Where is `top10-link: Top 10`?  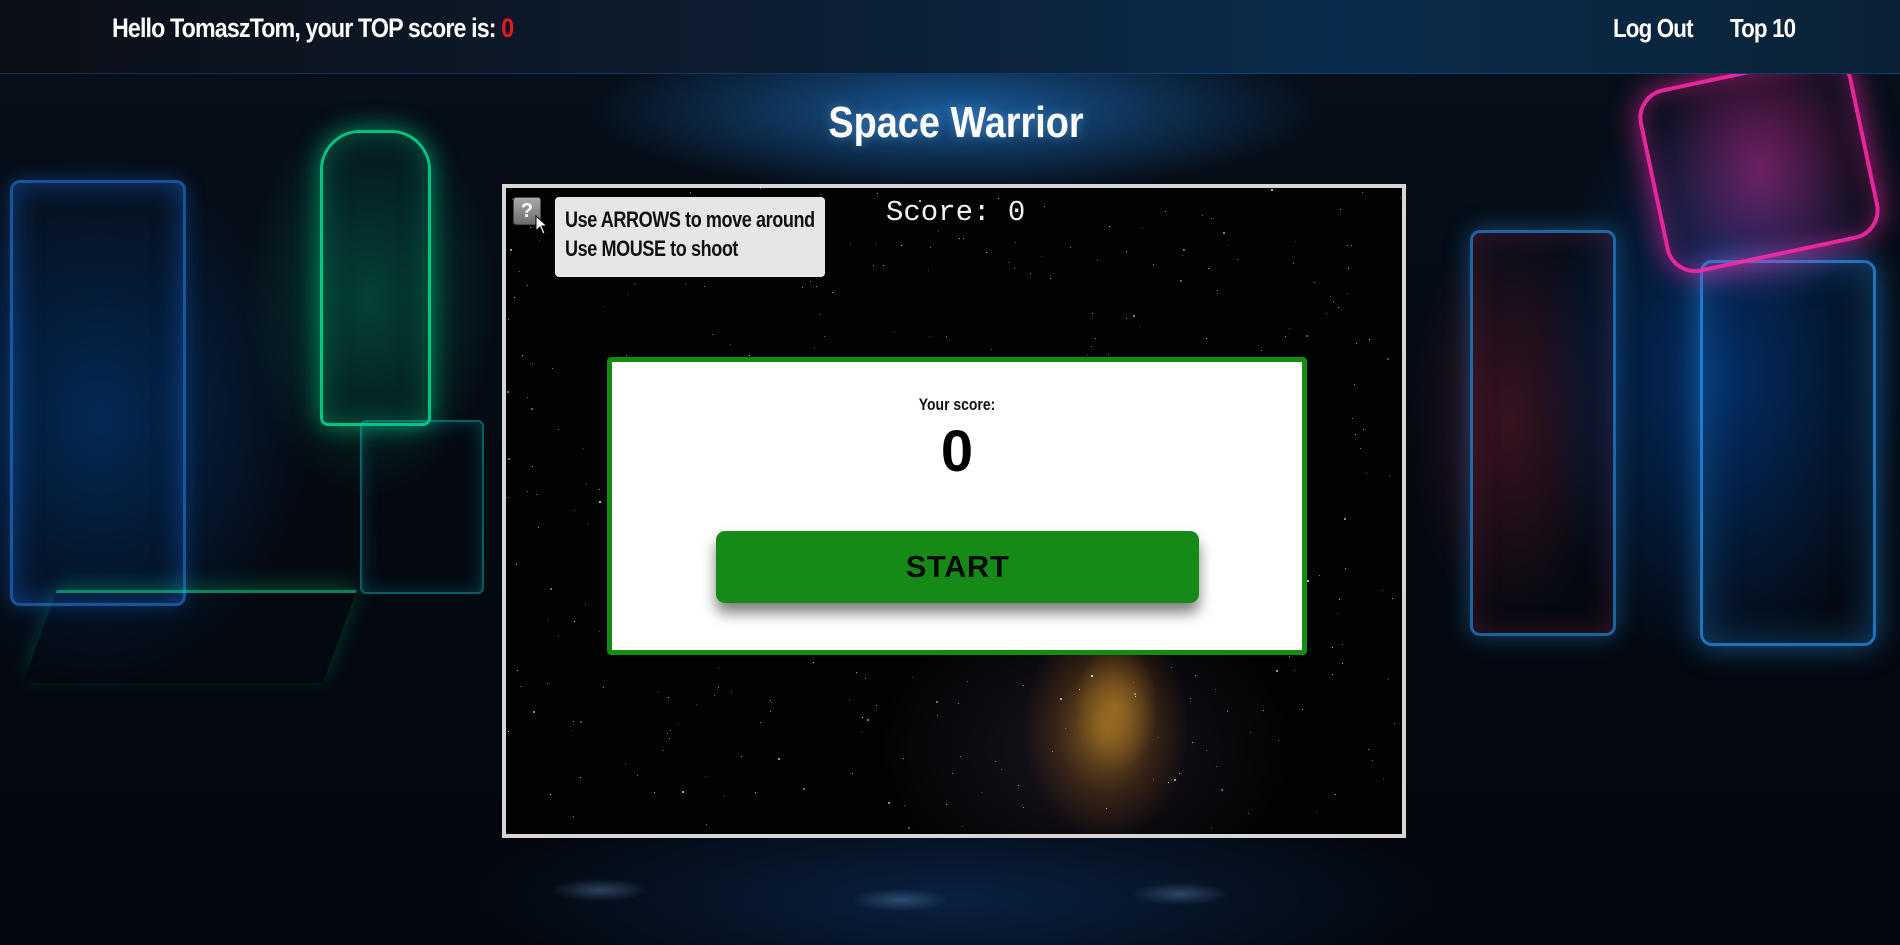 top10-link: Top 10 is located at coordinates (1763, 28).